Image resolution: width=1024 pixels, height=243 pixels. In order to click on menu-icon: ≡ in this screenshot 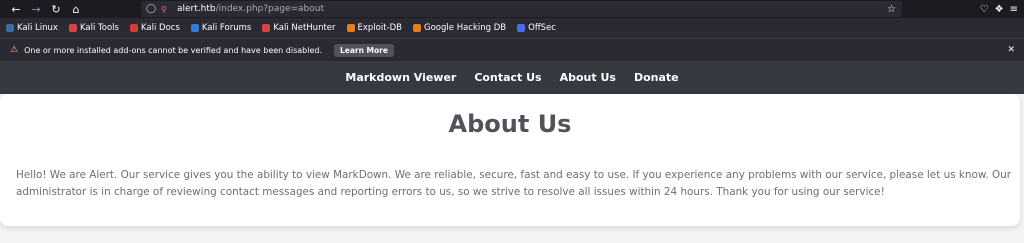, I will do `click(1014, 9)`.